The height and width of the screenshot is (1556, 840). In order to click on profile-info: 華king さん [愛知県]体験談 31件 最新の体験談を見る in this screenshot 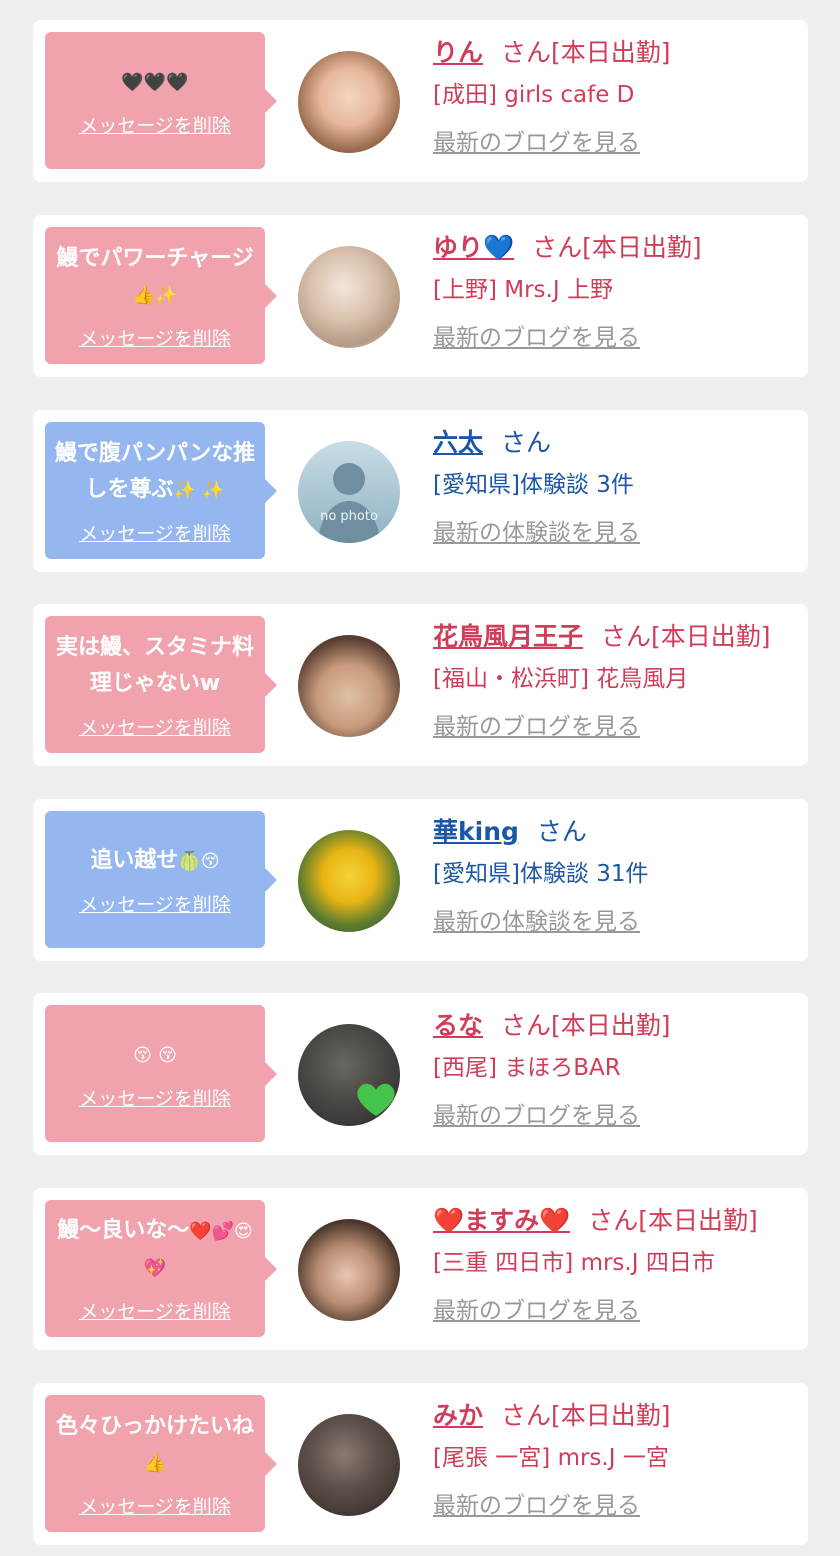, I will do `click(618, 876)`.